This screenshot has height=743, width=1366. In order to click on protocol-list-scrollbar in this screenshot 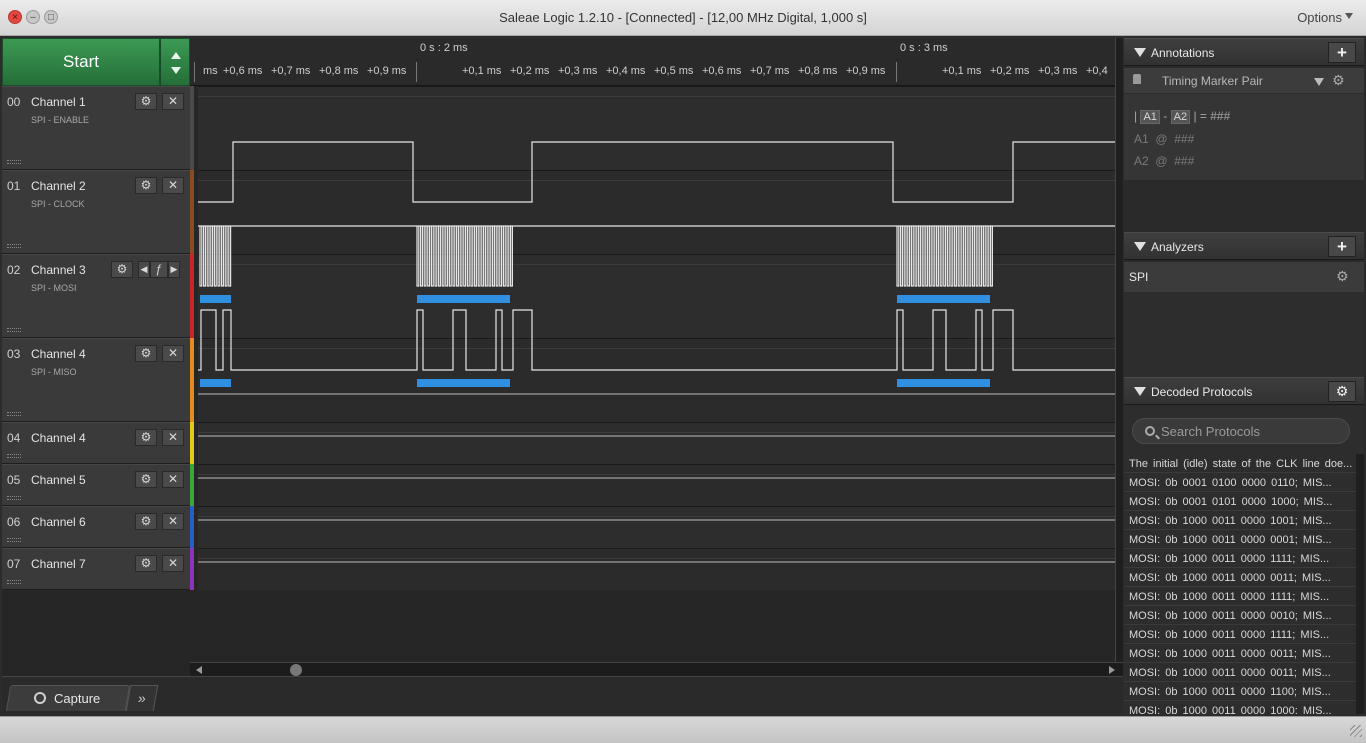, I will do `click(1360, 584)`.